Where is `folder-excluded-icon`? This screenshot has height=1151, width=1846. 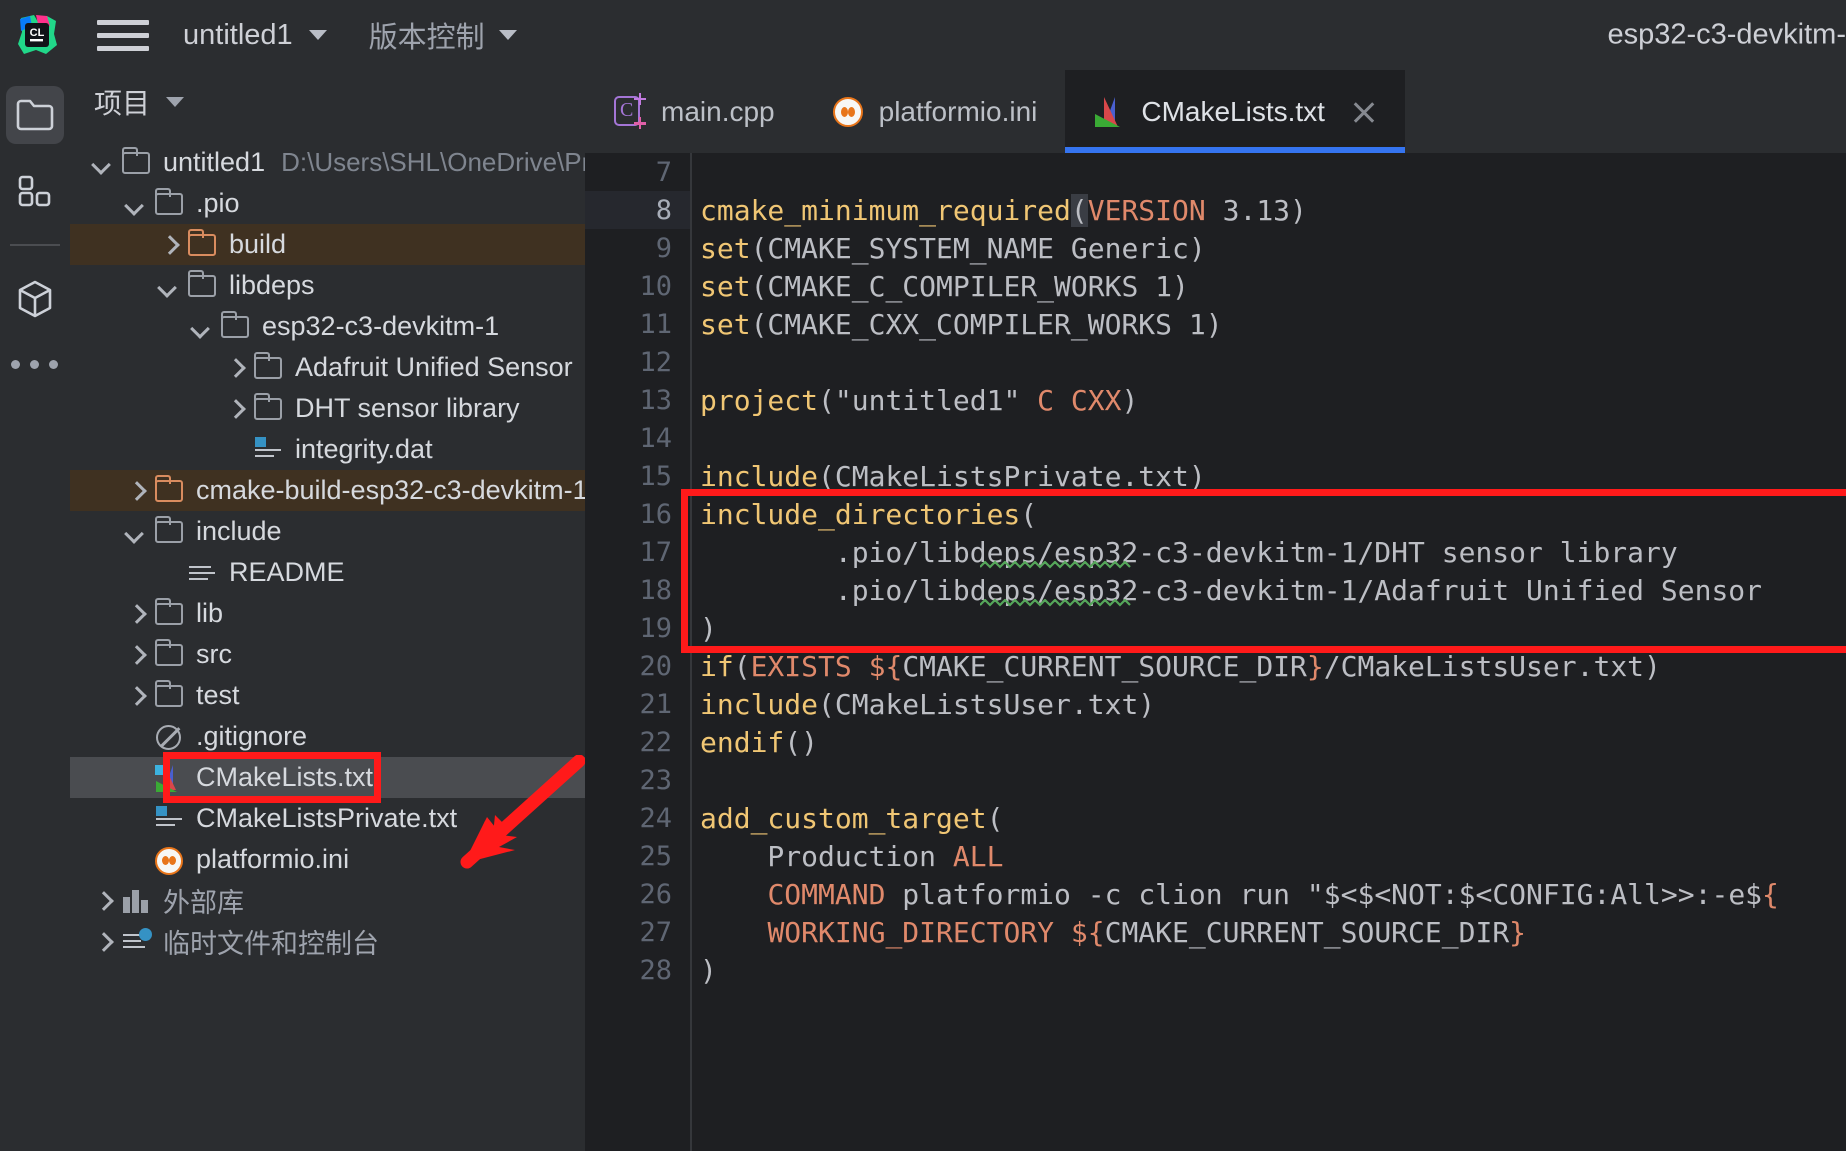 folder-excluded-icon is located at coordinates (168, 488).